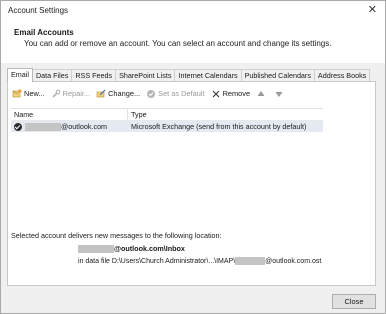  Describe the element at coordinates (44, 32) in the screenshot. I see `header-title: Email Accounts` at that location.